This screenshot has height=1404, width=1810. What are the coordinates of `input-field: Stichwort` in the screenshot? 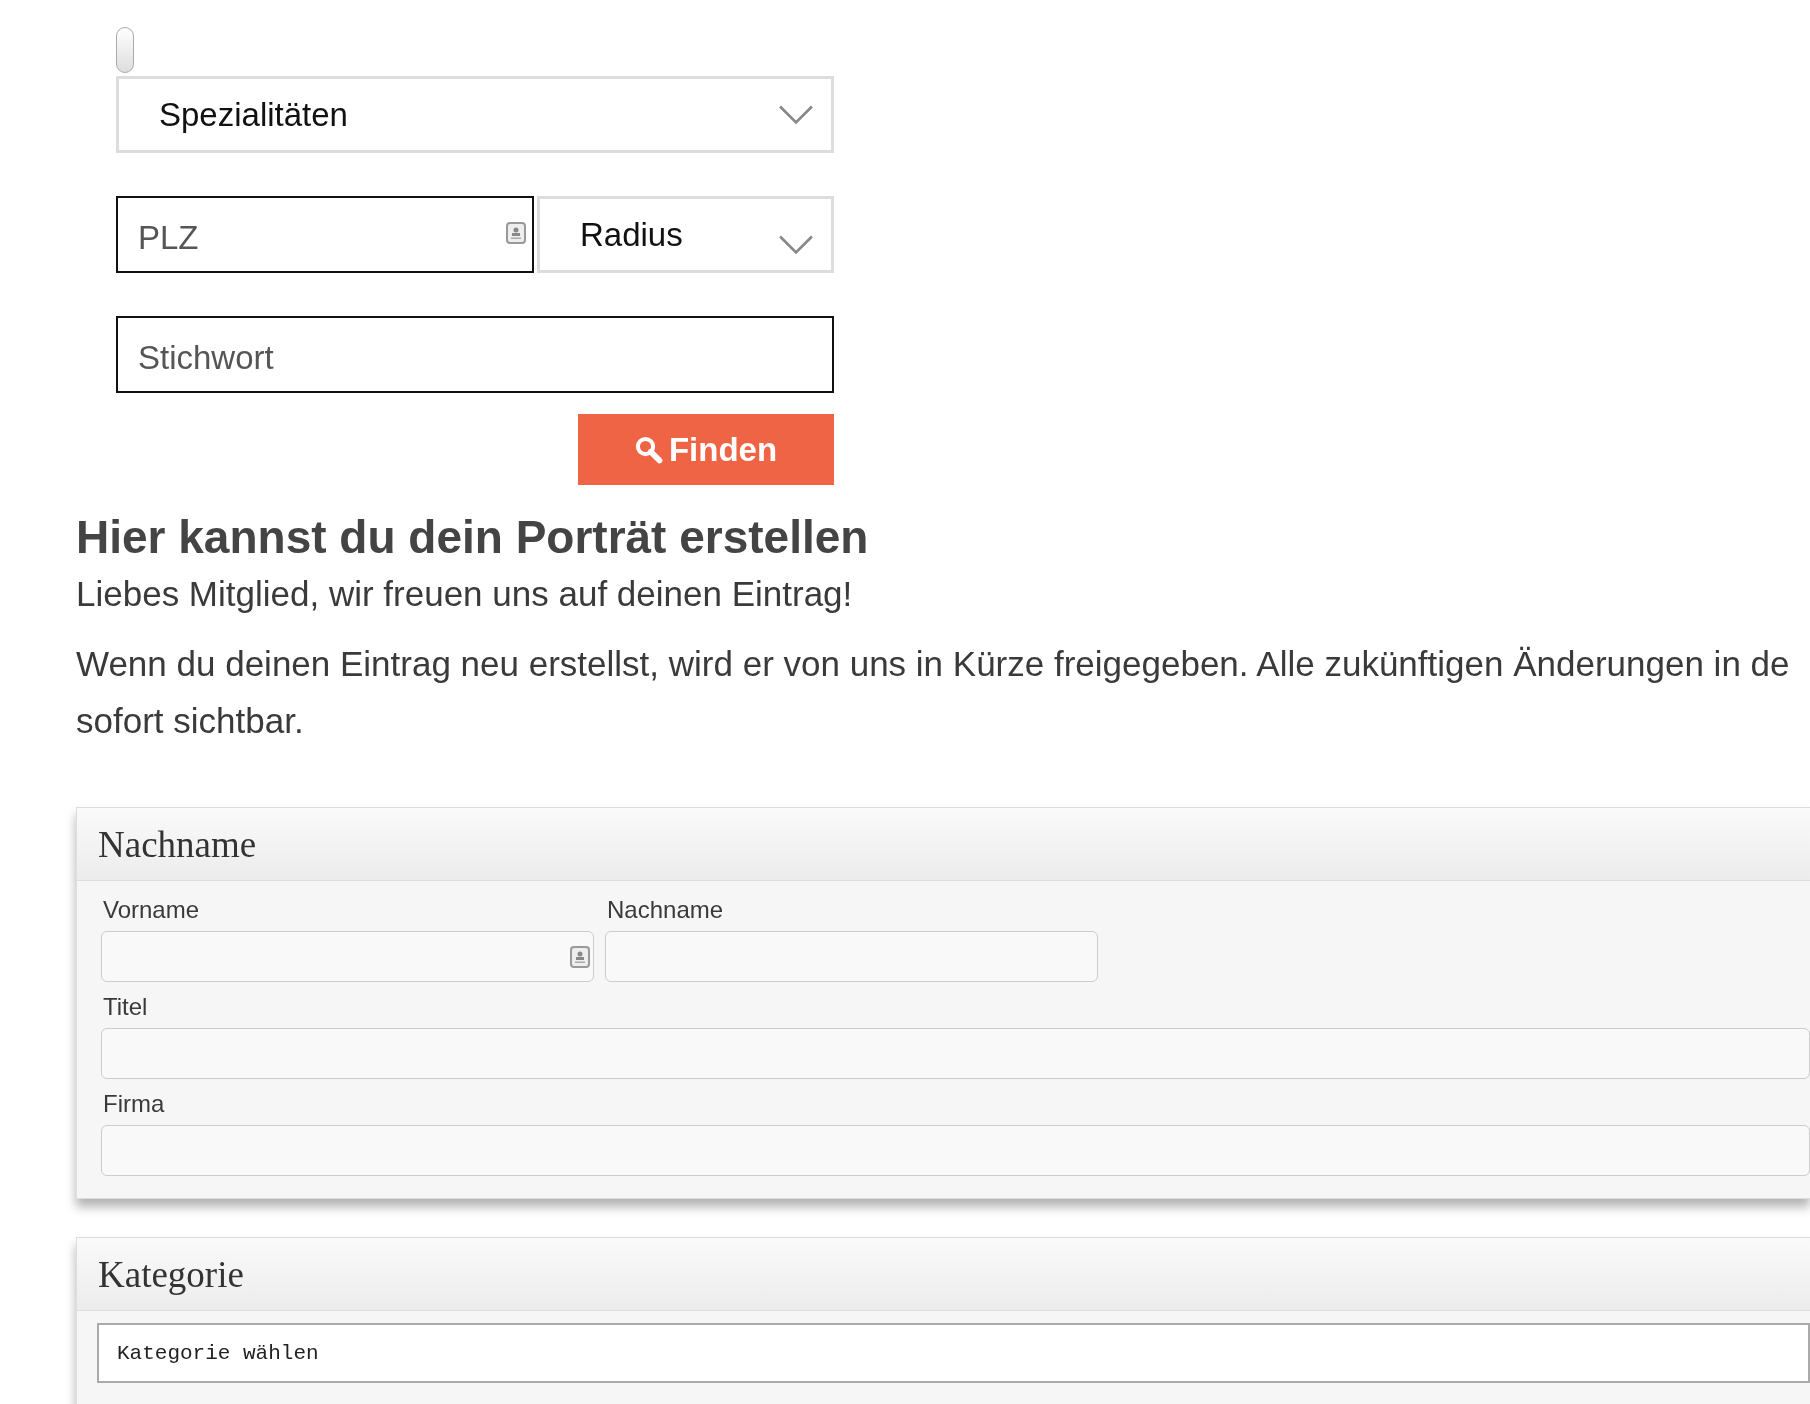 It's located at (475, 354).